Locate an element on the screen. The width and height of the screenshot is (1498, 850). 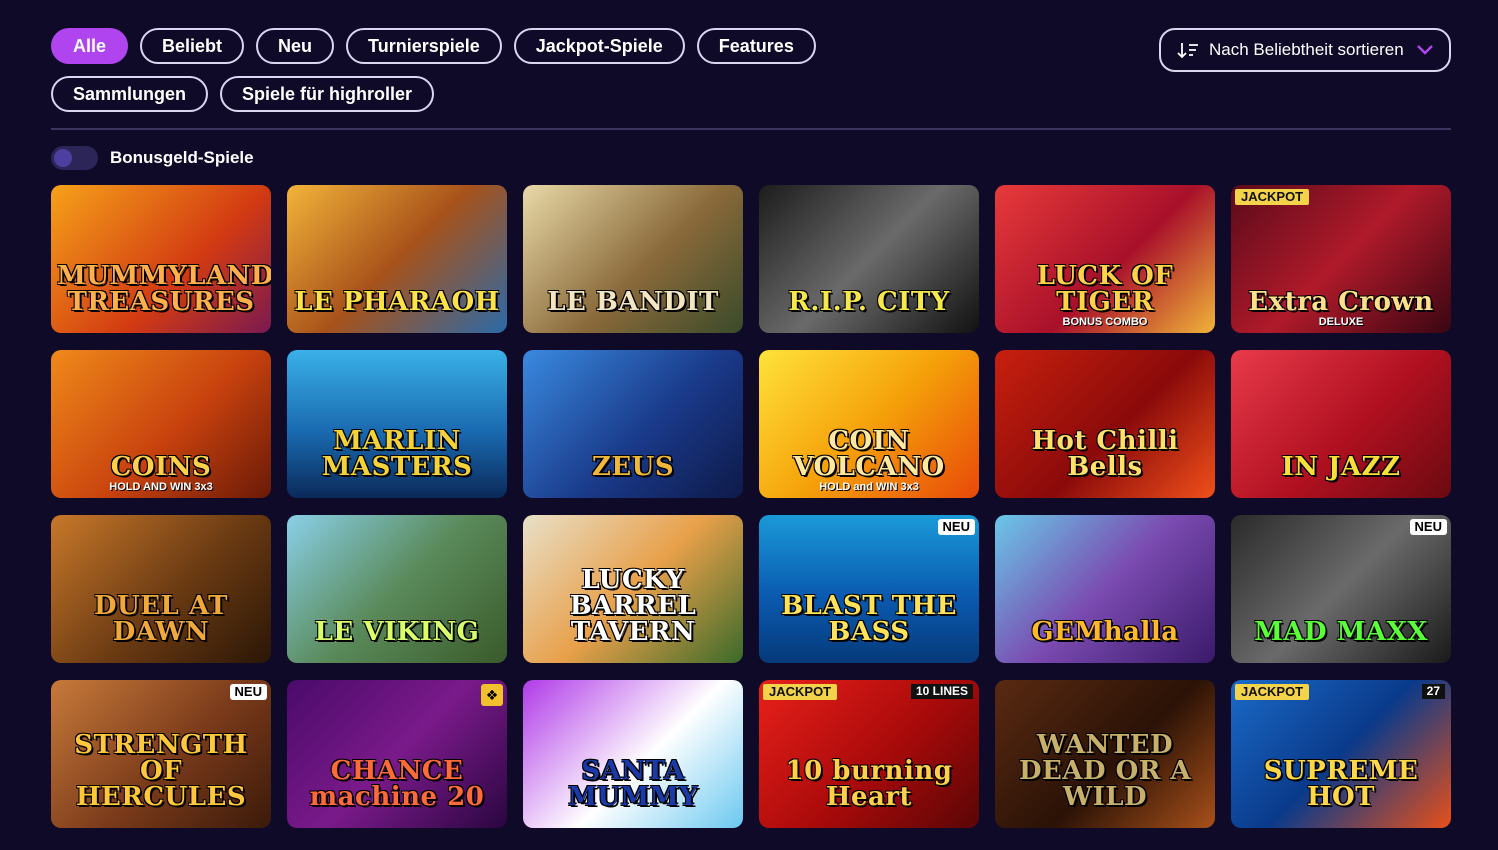
game-tile: CHANCE machine 20 ❖ is located at coordinates (397, 754).